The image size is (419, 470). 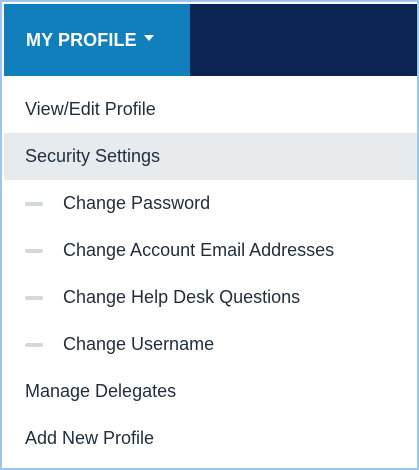 What do you see at coordinates (90, 438) in the screenshot?
I see `menu-item-label: Add New Profile` at bounding box center [90, 438].